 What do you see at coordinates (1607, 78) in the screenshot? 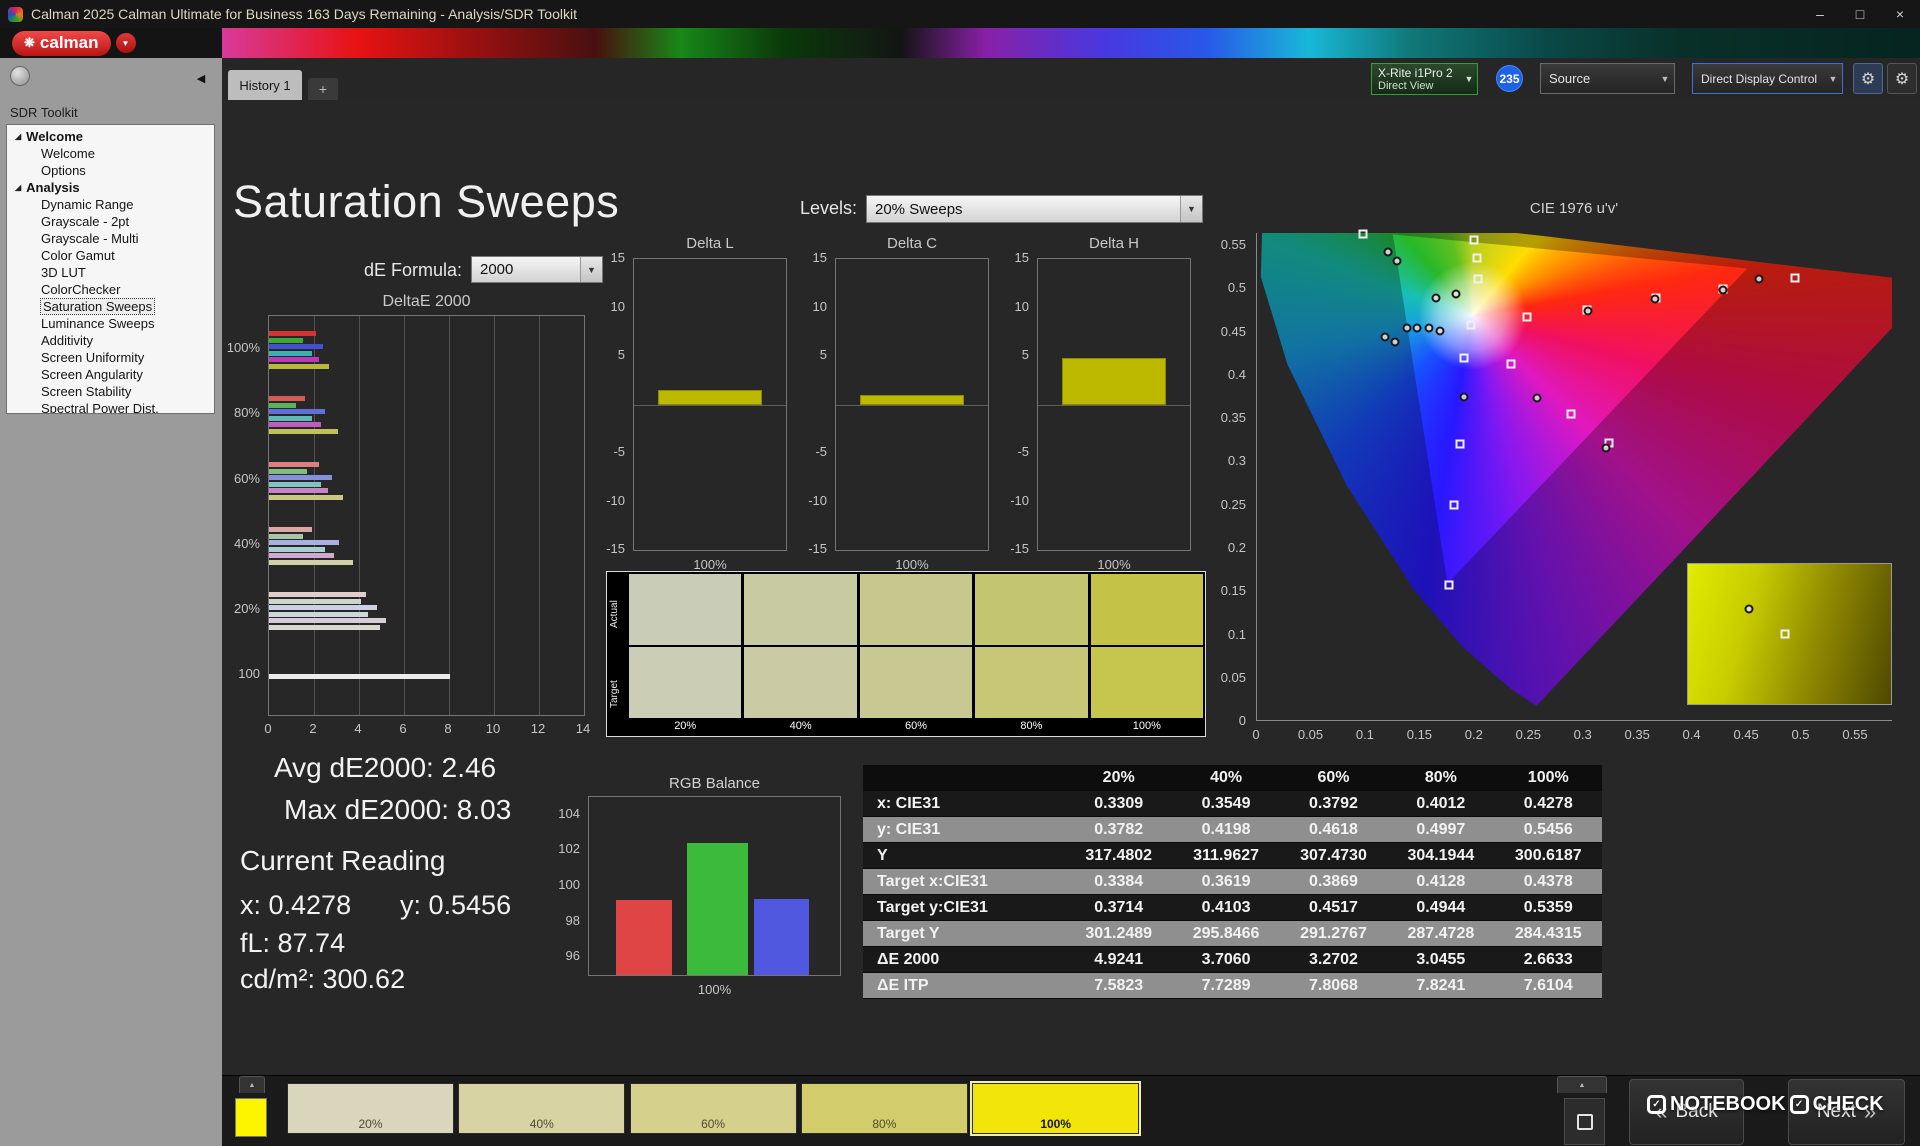
I see `source-dropdown: Source ▼` at bounding box center [1607, 78].